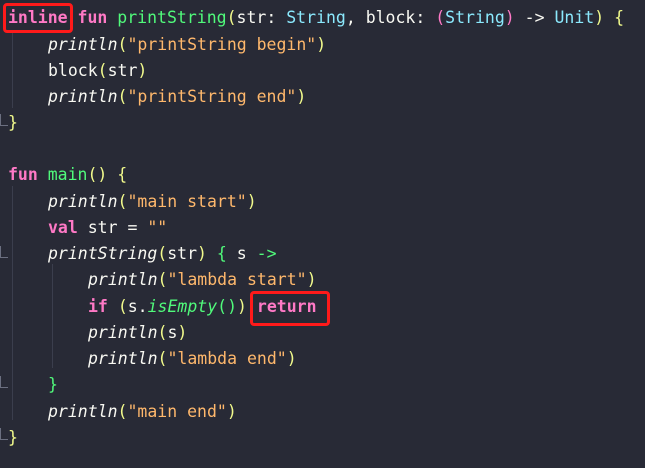 This screenshot has width=645, height=468. Describe the element at coordinates (390, 17) in the screenshot. I see `param-name: block` at that location.